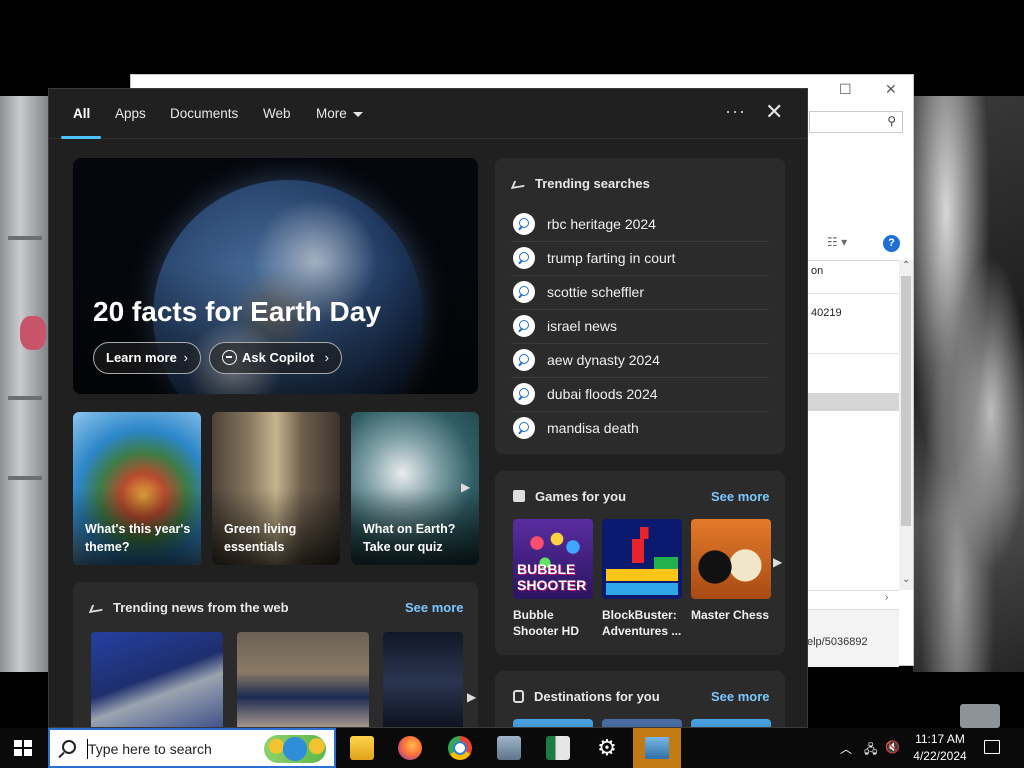  What do you see at coordinates (137, 488) in the screenshot?
I see `card-earth-day-theme: What's this year's theme?` at bounding box center [137, 488].